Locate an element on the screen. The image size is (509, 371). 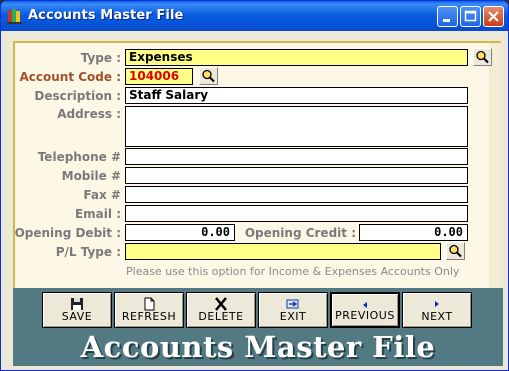
fax-label: Fax # is located at coordinates (102, 195).